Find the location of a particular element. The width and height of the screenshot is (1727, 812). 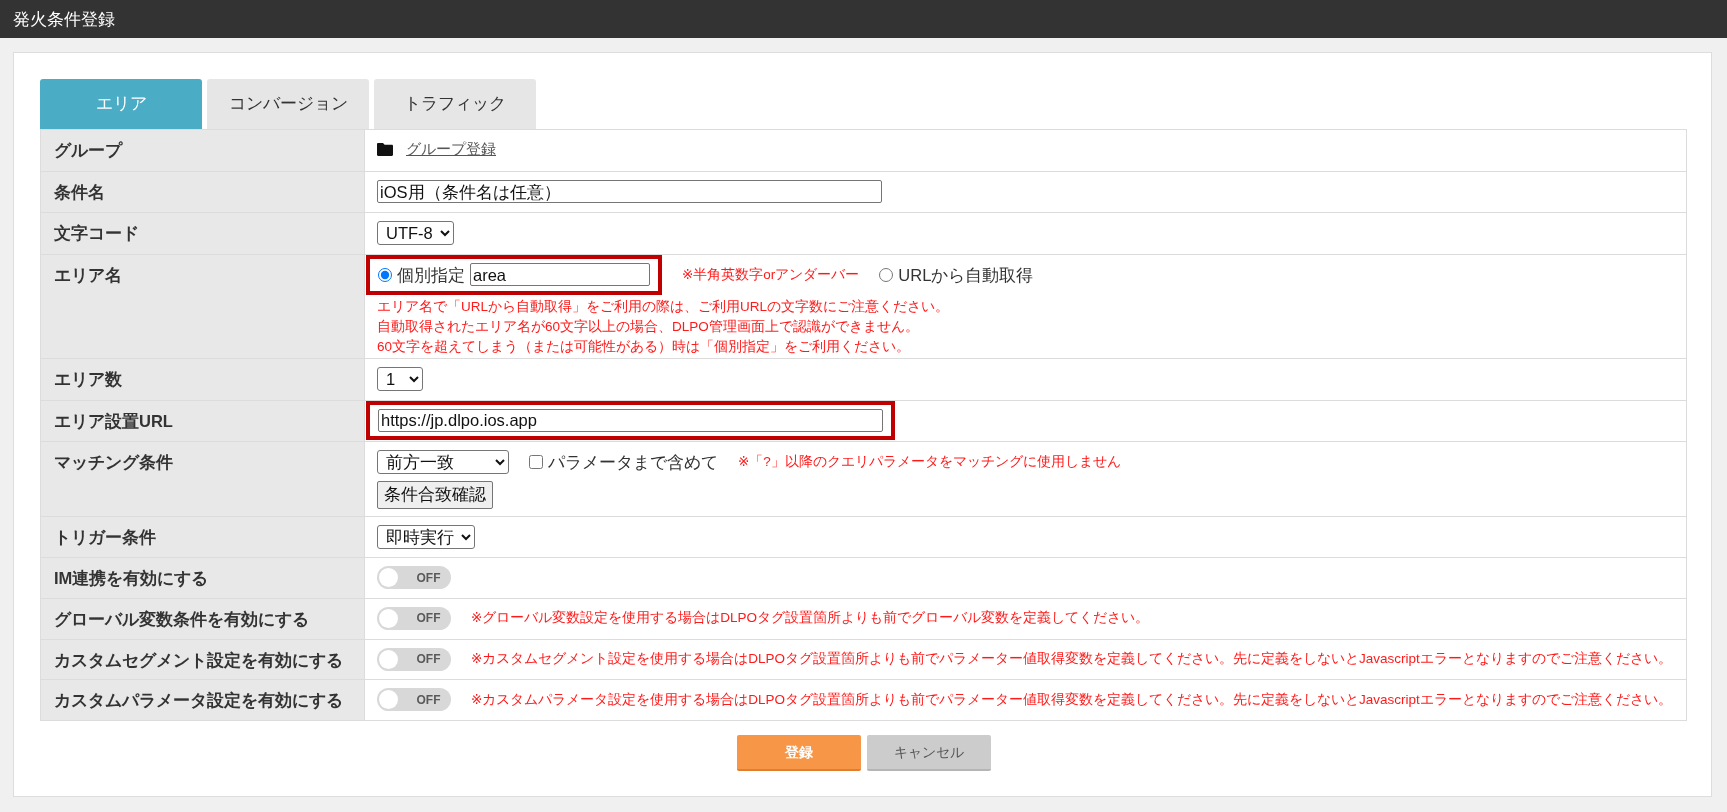

select-field: 1 is located at coordinates (400, 379).